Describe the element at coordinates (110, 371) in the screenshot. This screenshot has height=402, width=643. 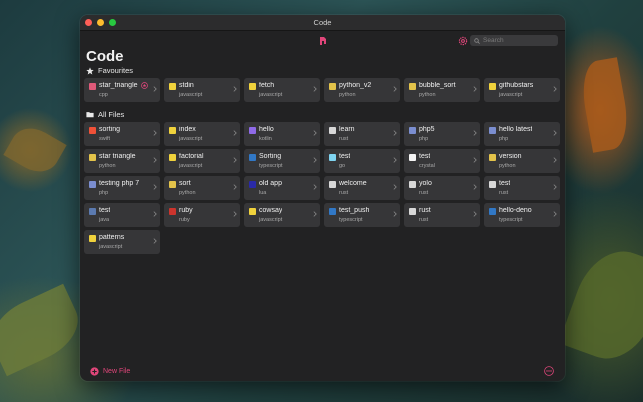
I see `new-file-button: New File` at that location.